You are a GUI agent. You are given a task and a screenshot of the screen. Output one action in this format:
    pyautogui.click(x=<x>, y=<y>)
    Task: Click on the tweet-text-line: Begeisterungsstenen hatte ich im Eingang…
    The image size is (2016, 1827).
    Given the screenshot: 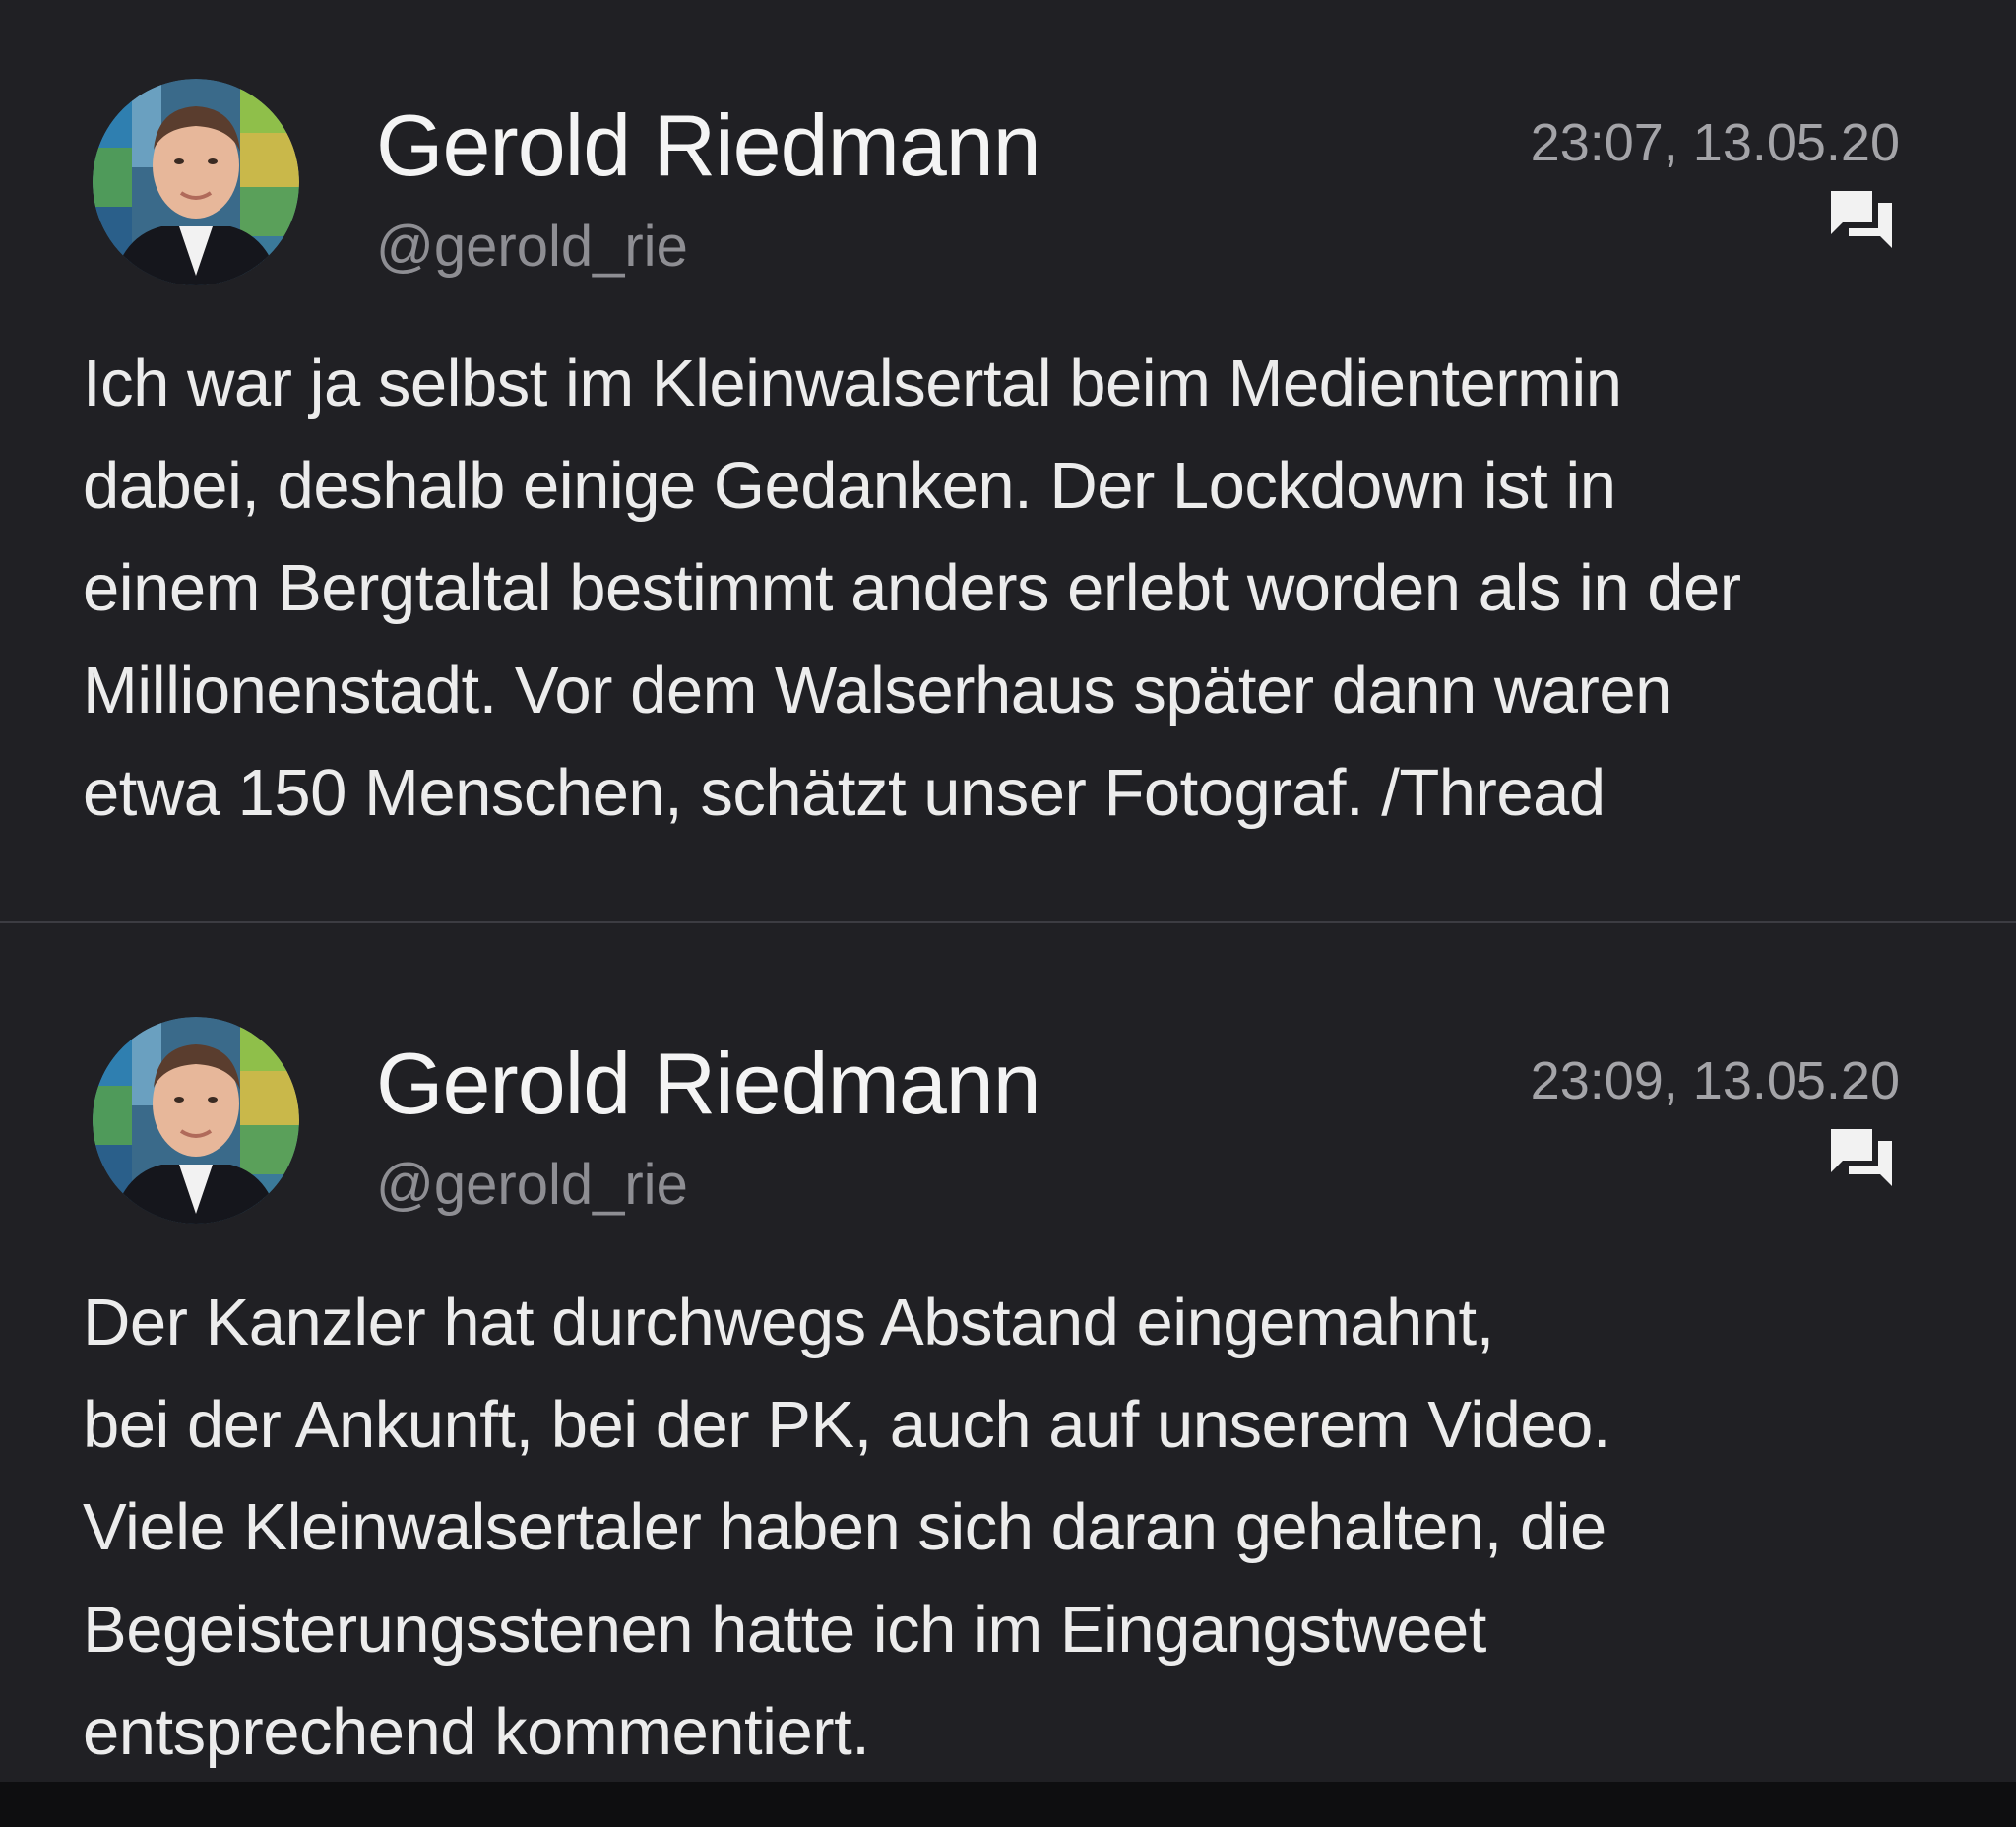 What is the action you would take?
    pyautogui.click(x=784, y=1630)
    